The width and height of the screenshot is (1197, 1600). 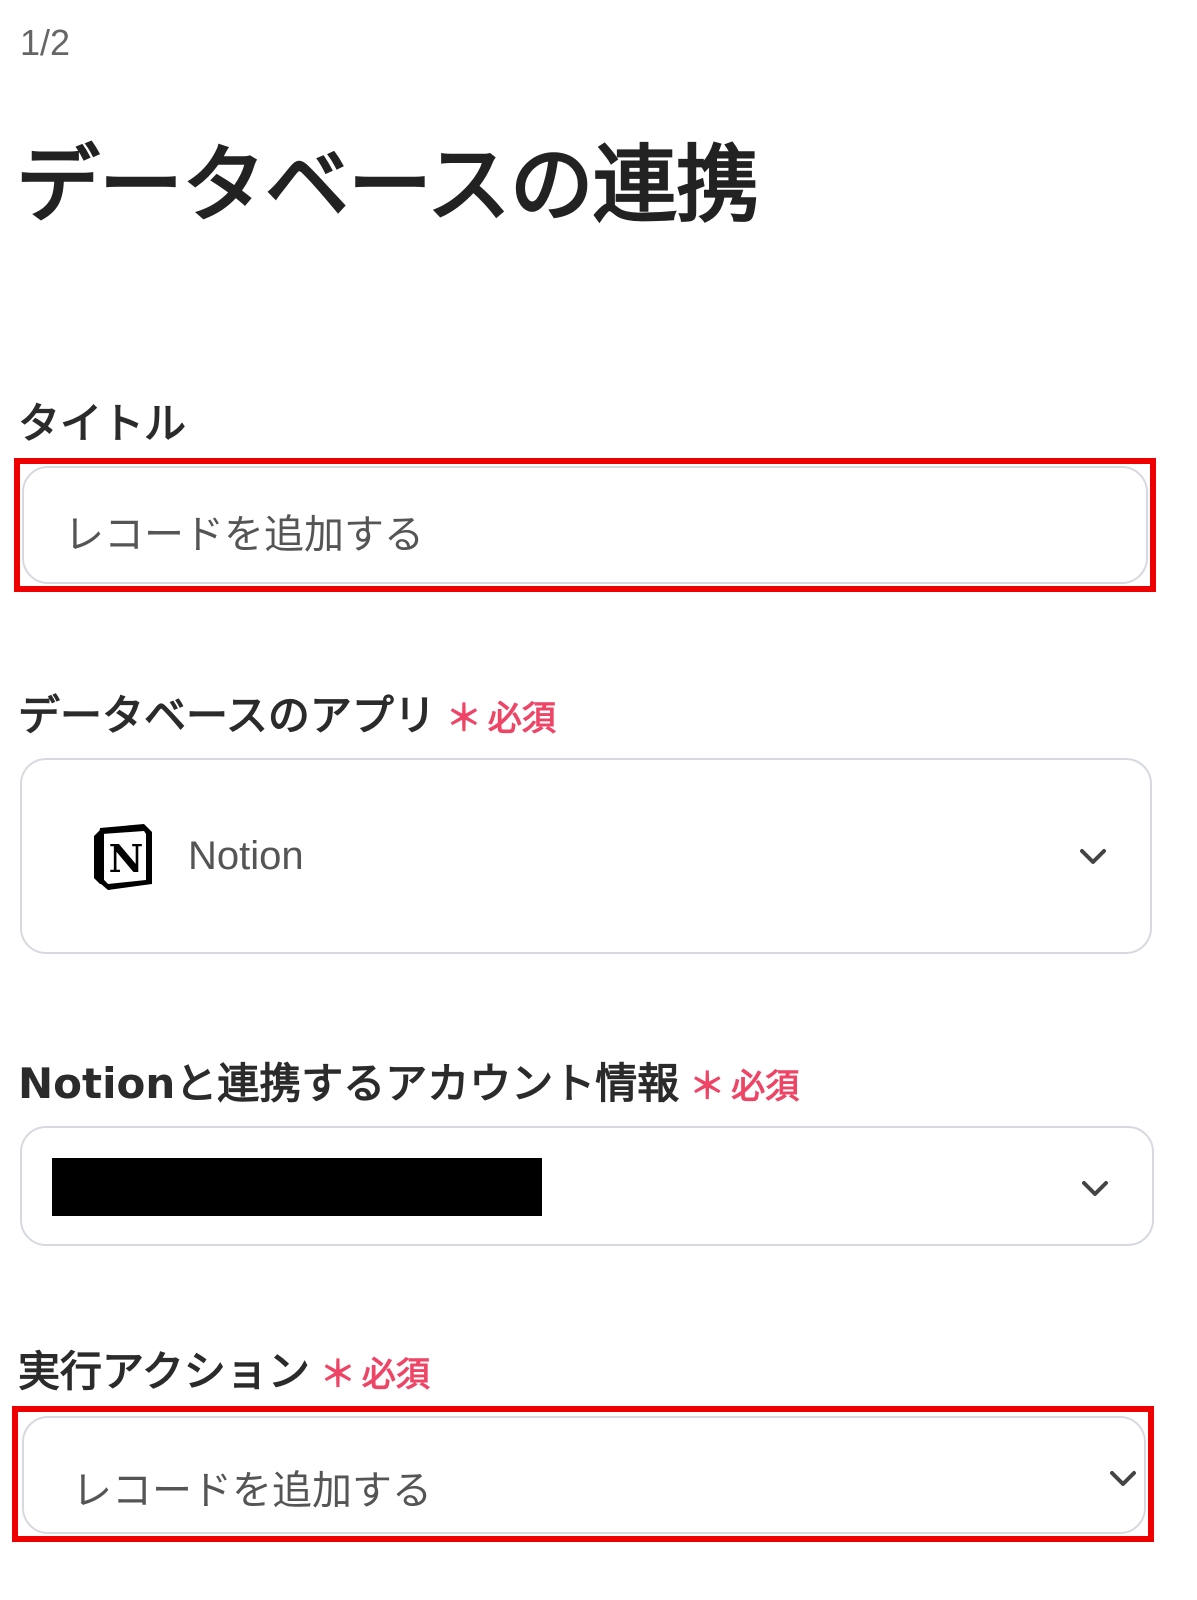 I want to click on title-field-label: タイトル, so click(x=102, y=420).